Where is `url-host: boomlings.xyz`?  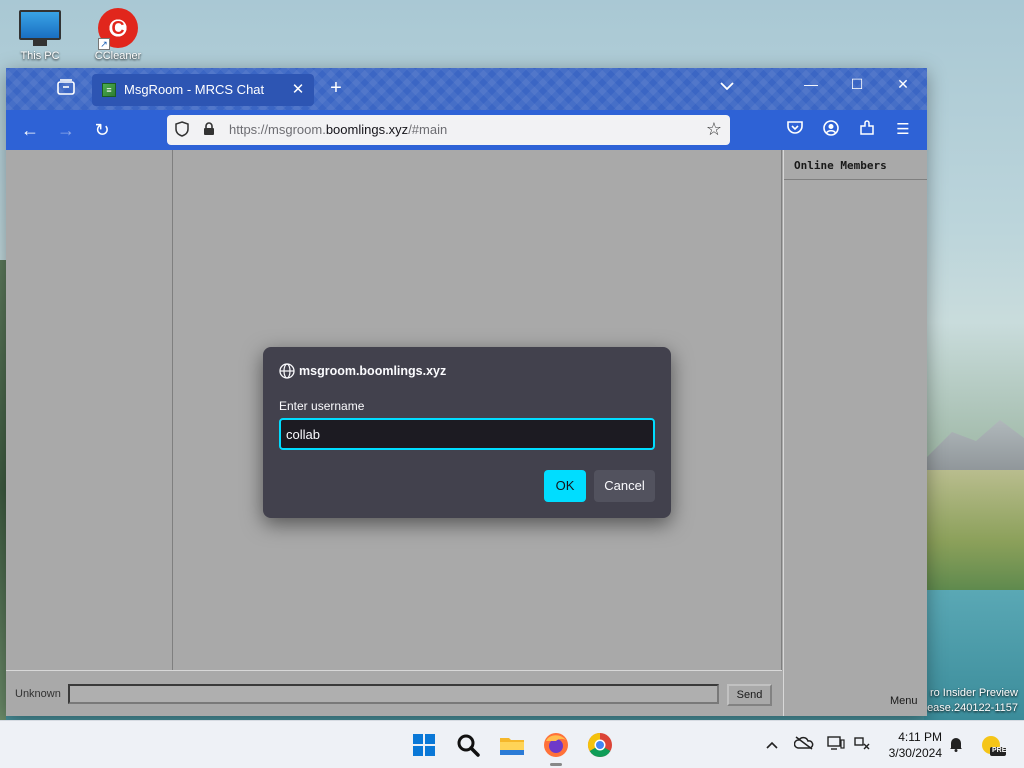 url-host: boomlings.xyz is located at coordinates (367, 129).